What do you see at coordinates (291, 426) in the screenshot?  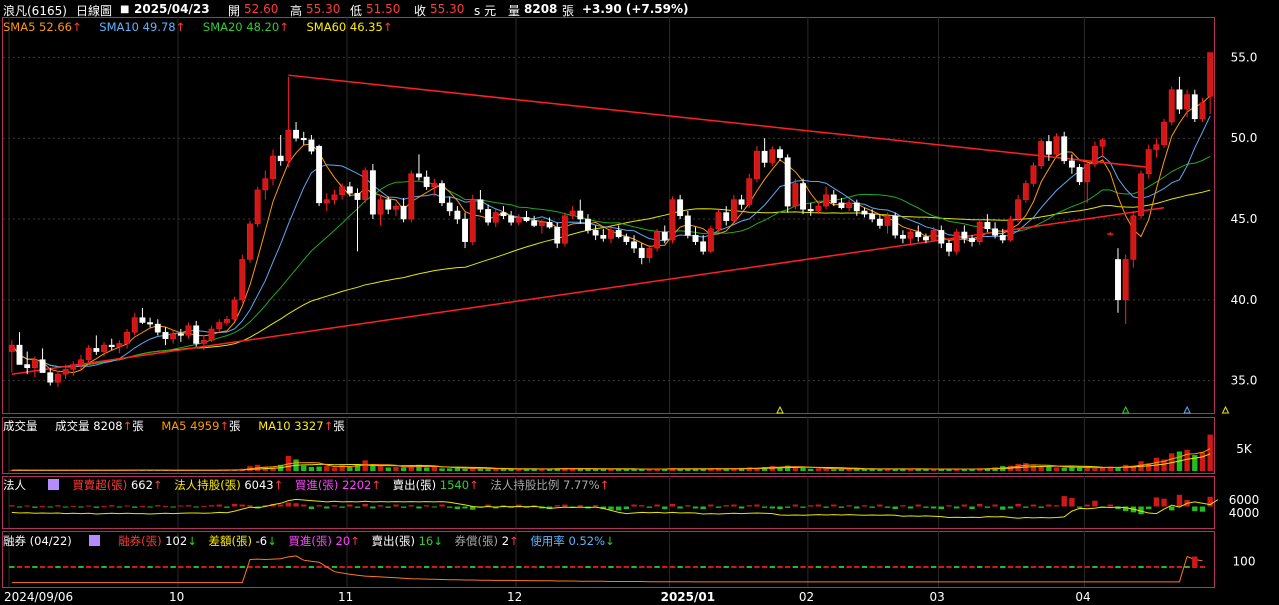 I see `vol-ma10-legend: MA10 3327` at bounding box center [291, 426].